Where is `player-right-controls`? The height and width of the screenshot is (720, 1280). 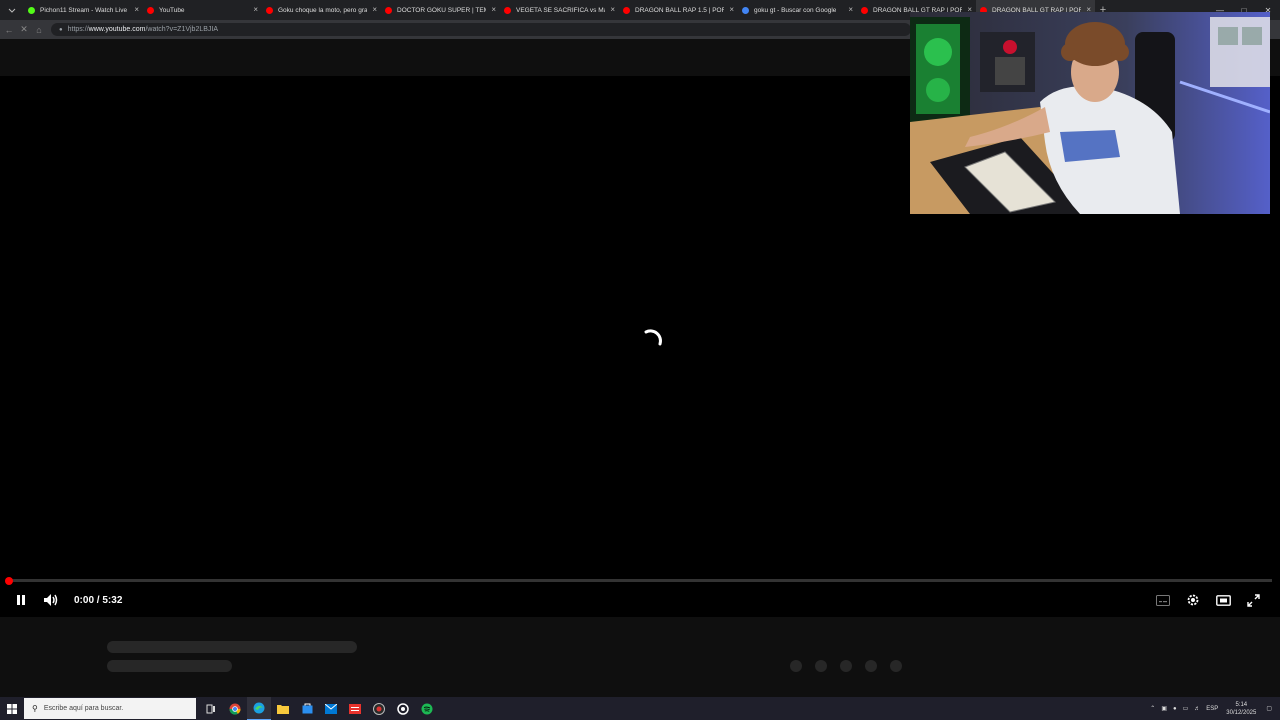 player-right-controls is located at coordinates (1208, 600).